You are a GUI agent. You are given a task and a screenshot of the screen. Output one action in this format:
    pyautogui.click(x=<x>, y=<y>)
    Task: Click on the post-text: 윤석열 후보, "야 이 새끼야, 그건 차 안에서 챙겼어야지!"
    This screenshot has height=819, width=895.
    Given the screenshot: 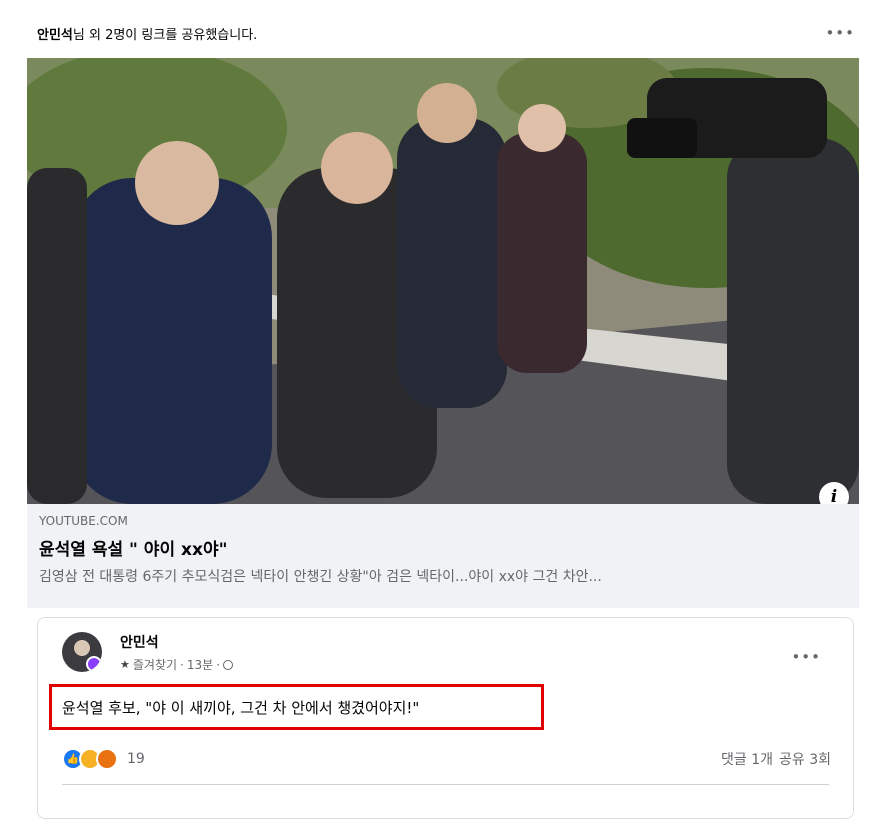 What is the action you would take?
    pyautogui.click(x=241, y=707)
    